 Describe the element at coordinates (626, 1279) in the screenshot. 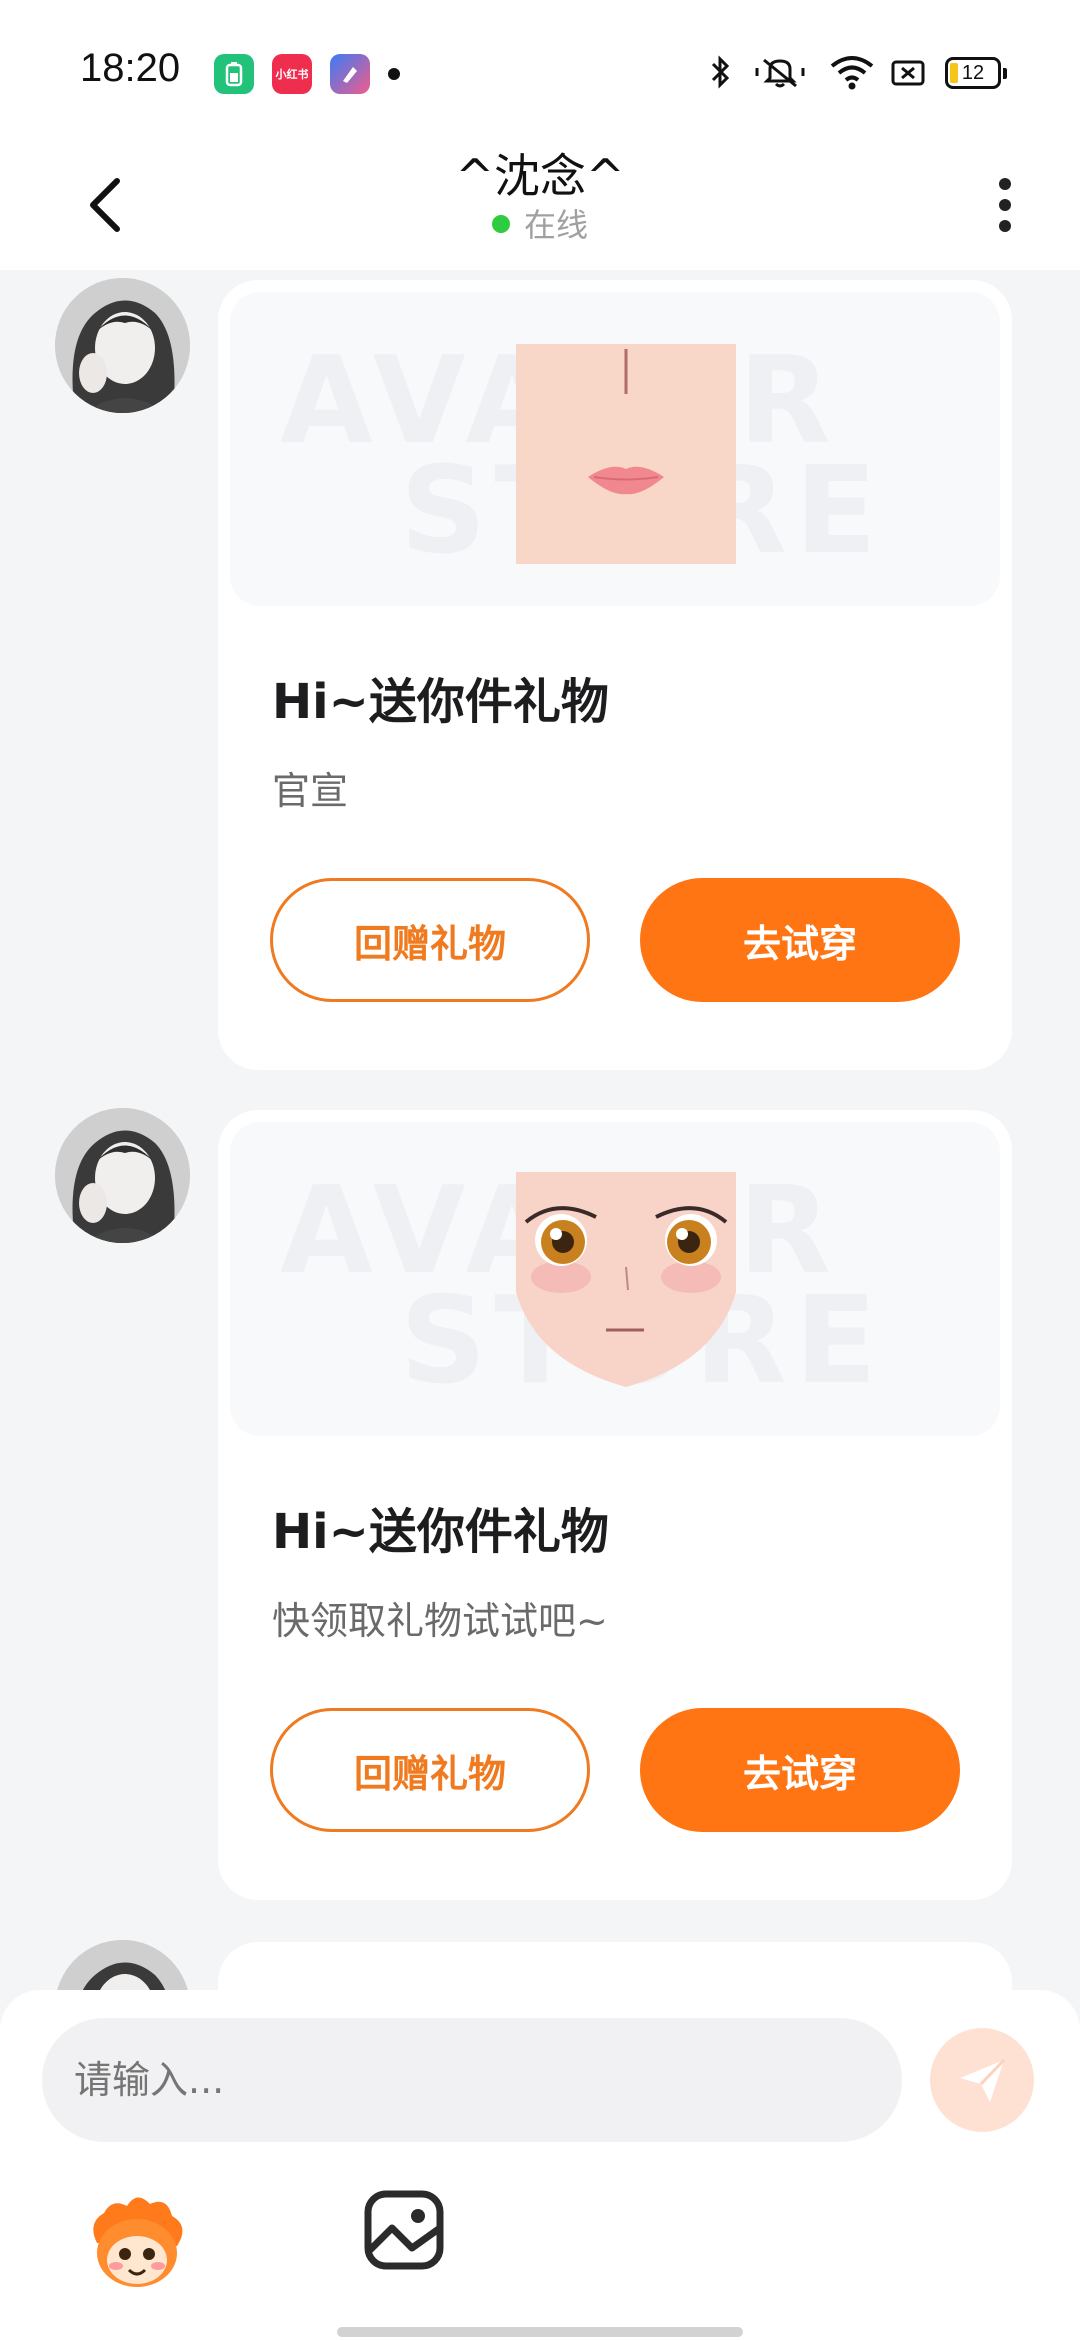

I see `anime-eyes-face-skin-image` at that location.